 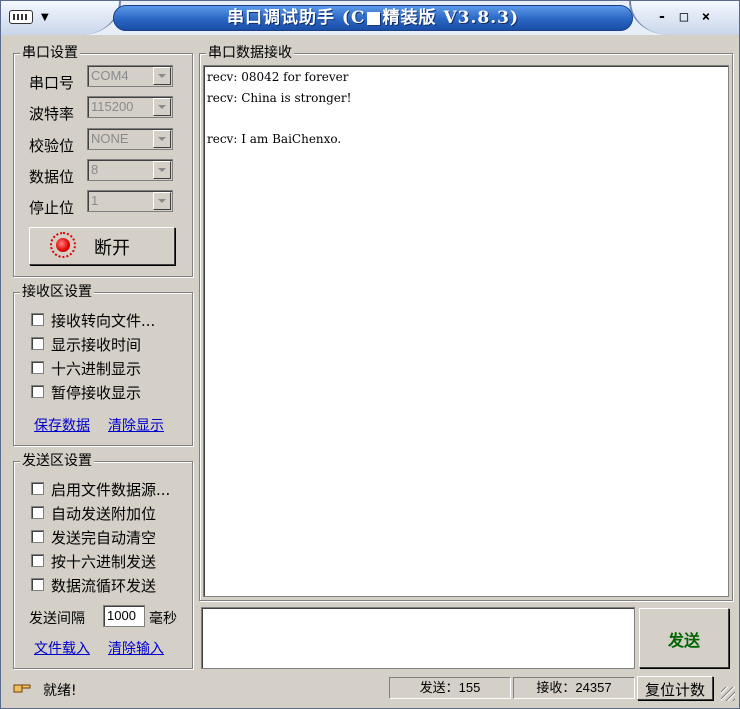 What do you see at coordinates (370, 690) in the screenshot?
I see `status-bar: 就绪! 发送：155 接收：24357 复位计数` at bounding box center [370, 690].